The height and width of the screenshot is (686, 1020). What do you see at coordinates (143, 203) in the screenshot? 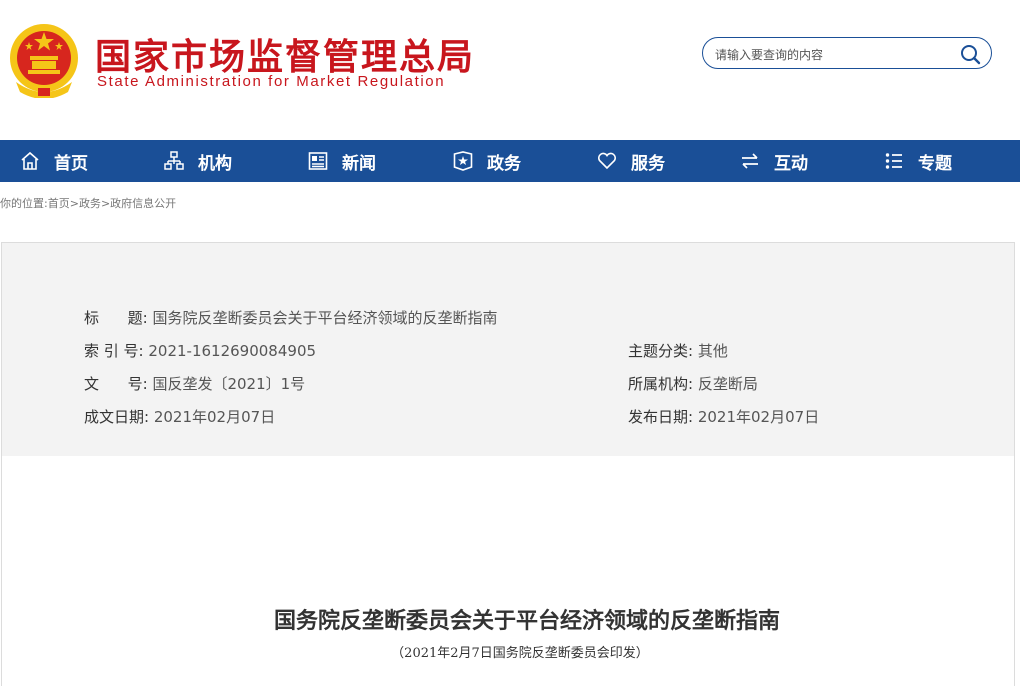
I see `breadcrumb-gov-info-public: 政府信息公开` at bounding box center [143, 203].